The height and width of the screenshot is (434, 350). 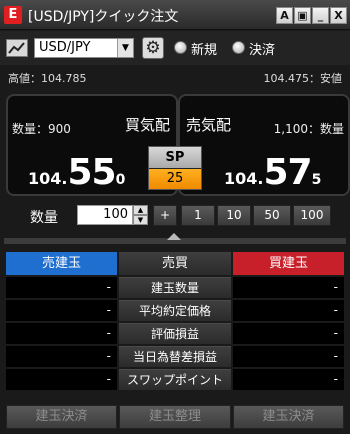 What do you see at coordinates (238, 47) in the screenshot?
I see `radio-settle` at bounding box center [238, 47].